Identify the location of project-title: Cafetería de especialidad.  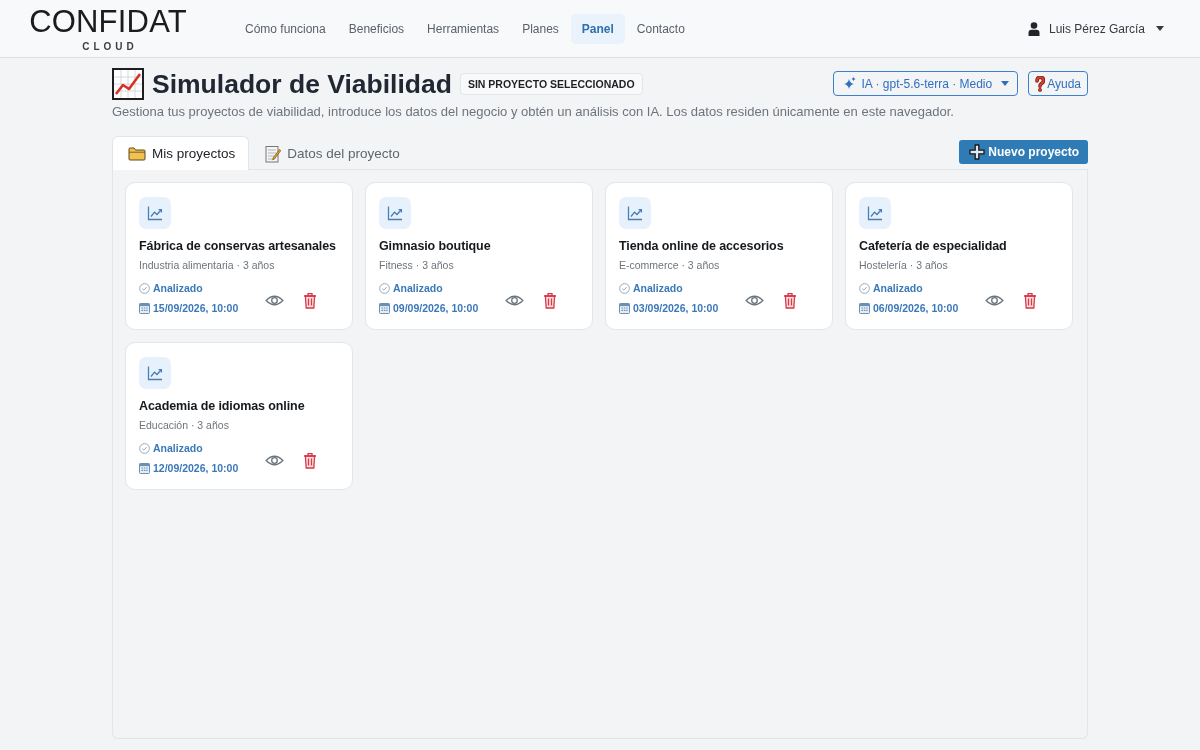
(933, 246).